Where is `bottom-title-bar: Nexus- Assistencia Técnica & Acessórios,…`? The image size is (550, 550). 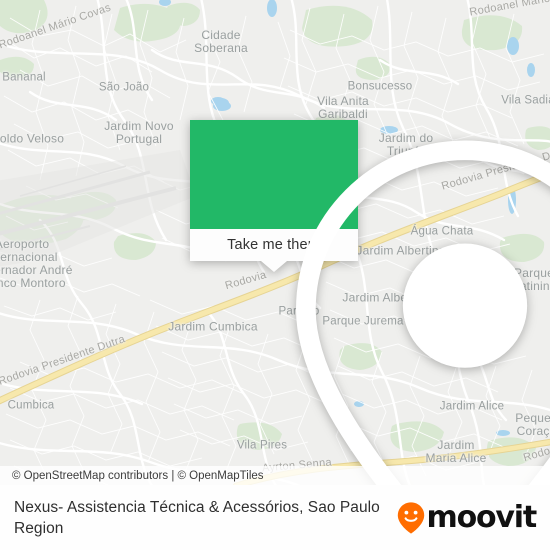
bottom-title-bar: Nexus- Assistencia Técnica & Acessórios,… is located at coordinates (275, 517).